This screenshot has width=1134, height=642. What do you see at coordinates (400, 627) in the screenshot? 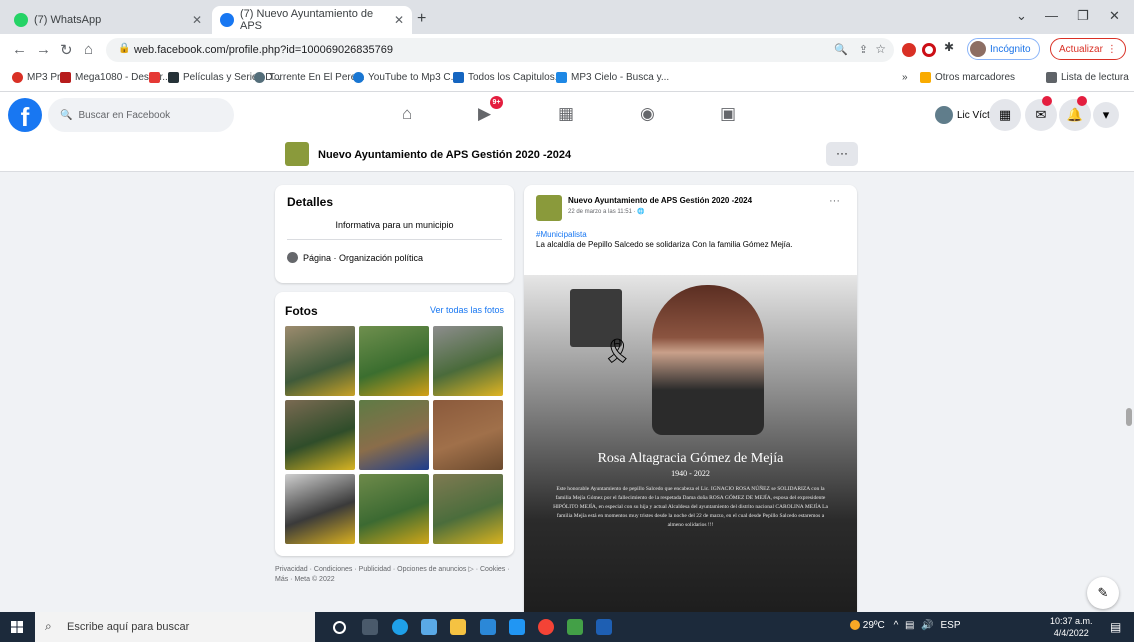
I see `edge-icon` at bounding box center [400, 627].